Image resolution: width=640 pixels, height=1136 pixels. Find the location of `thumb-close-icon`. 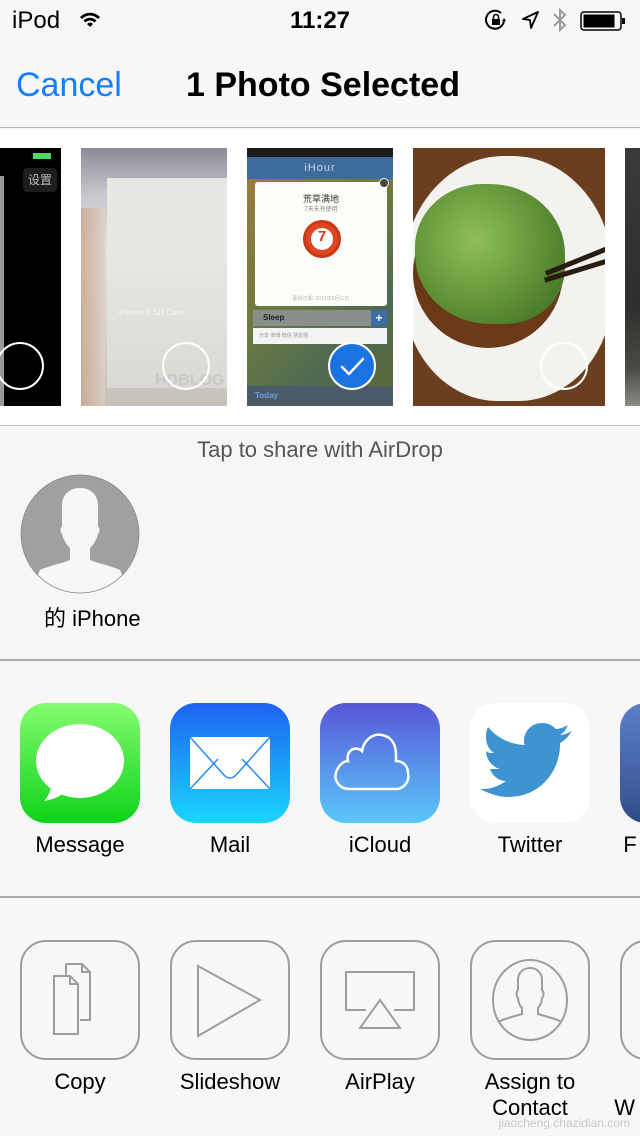

thumb-close-icon is located at coordinates (384, 183).